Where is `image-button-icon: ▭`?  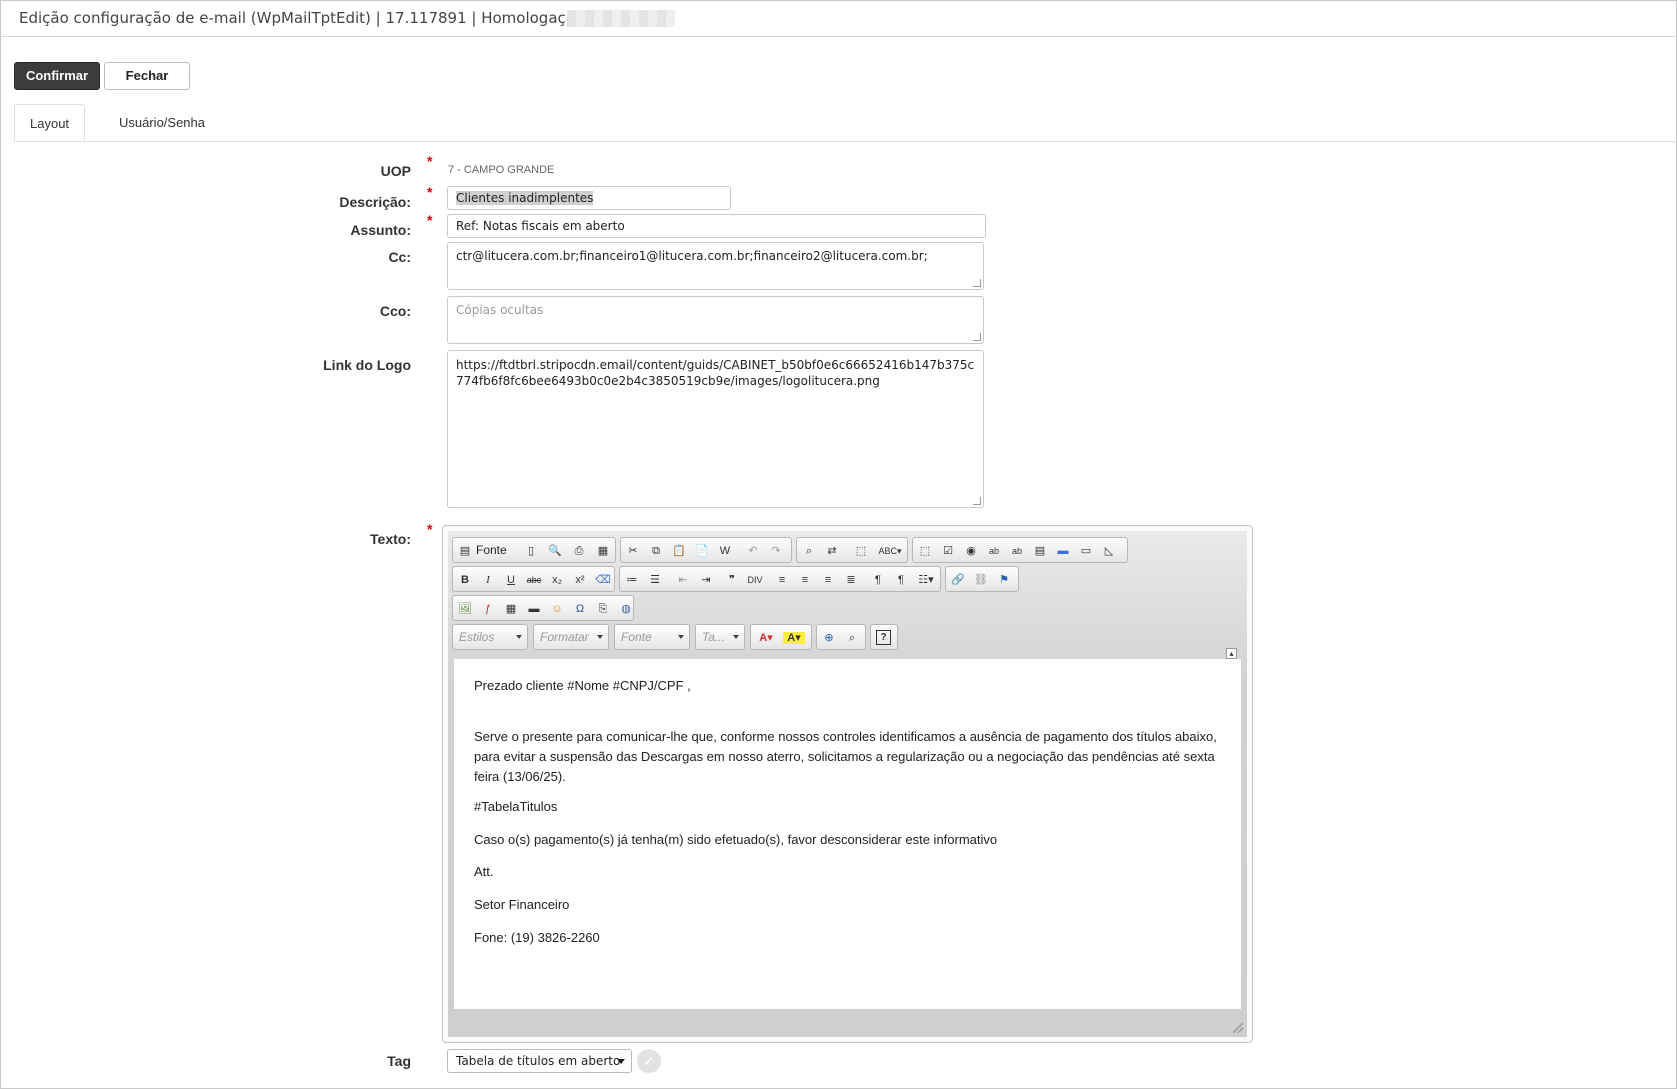
image-button-icon: ▭ is located at coordinates (1086, 551).